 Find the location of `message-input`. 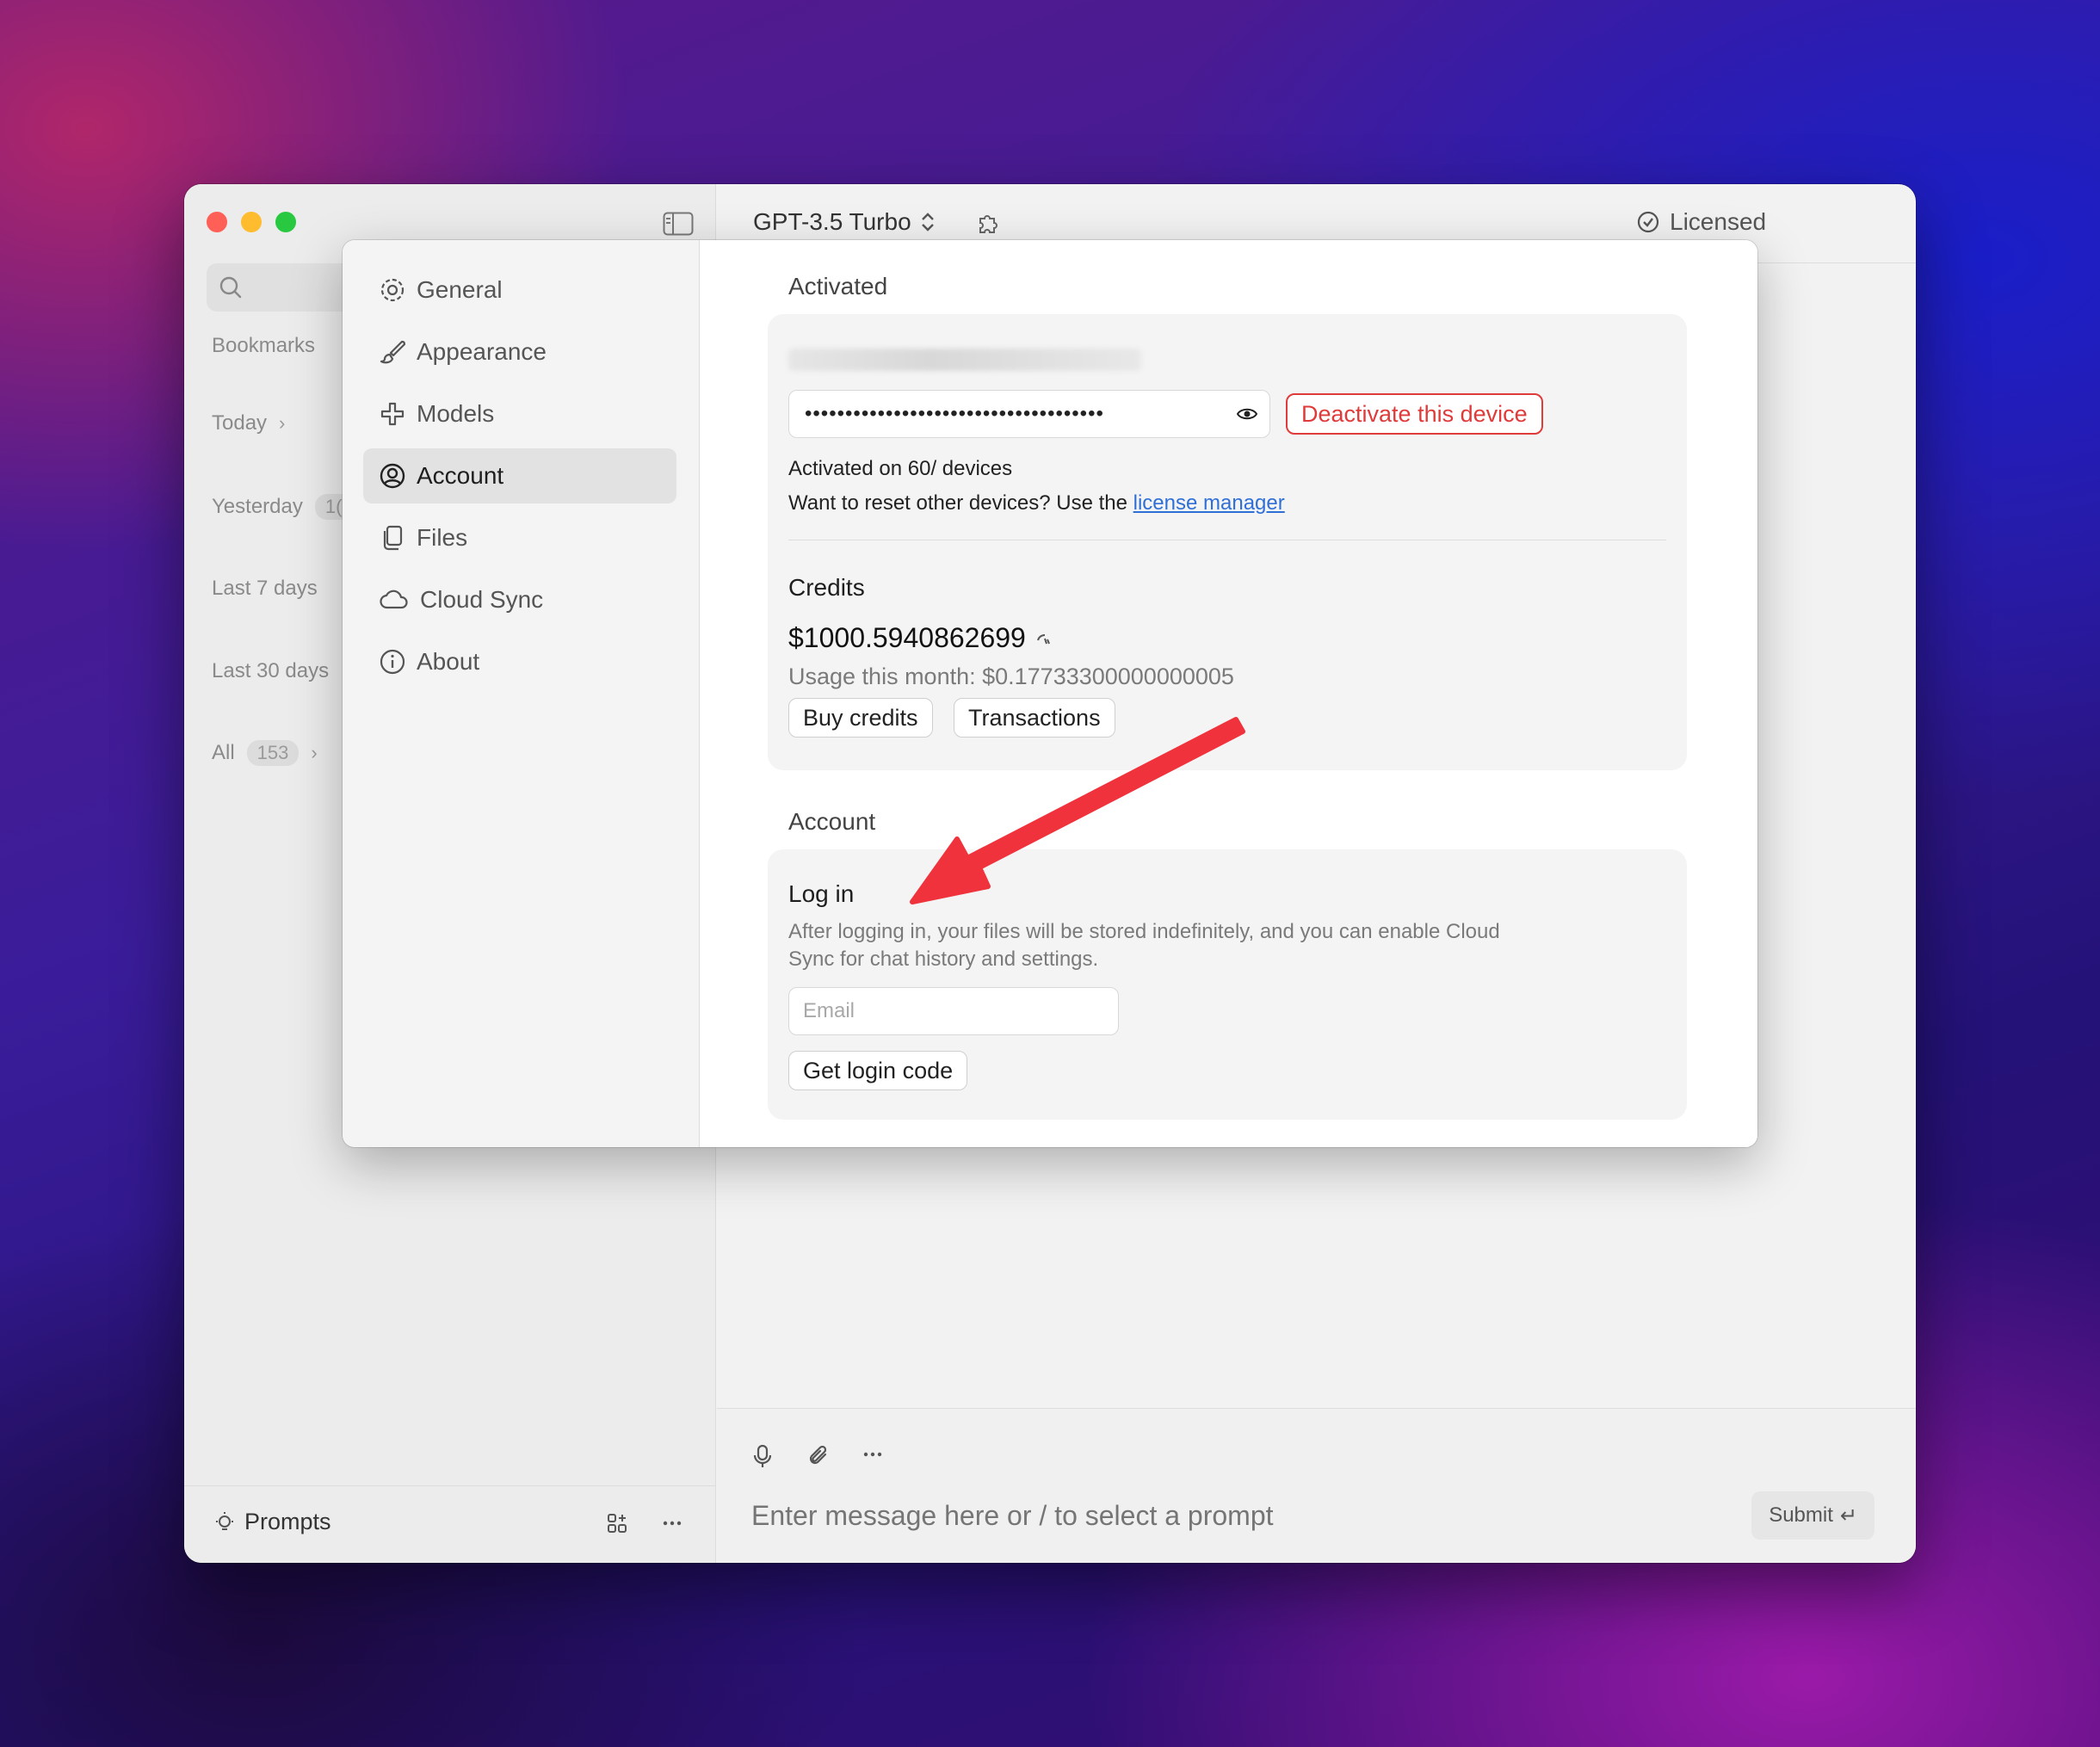

message-input is located at coordinates (1181, 1516).